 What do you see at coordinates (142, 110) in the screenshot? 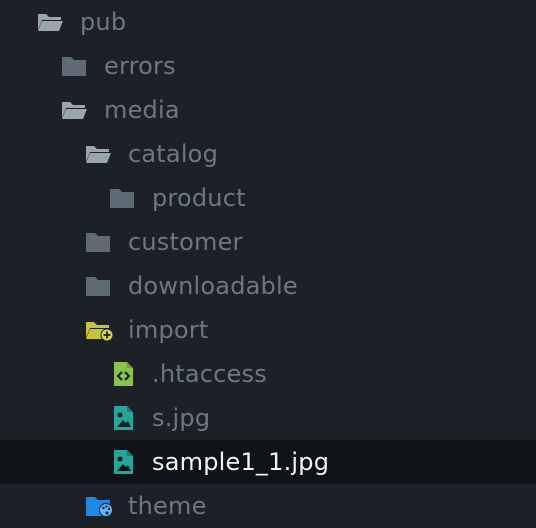
I see `tree-item-label: media` at bounding box center [142, 110].